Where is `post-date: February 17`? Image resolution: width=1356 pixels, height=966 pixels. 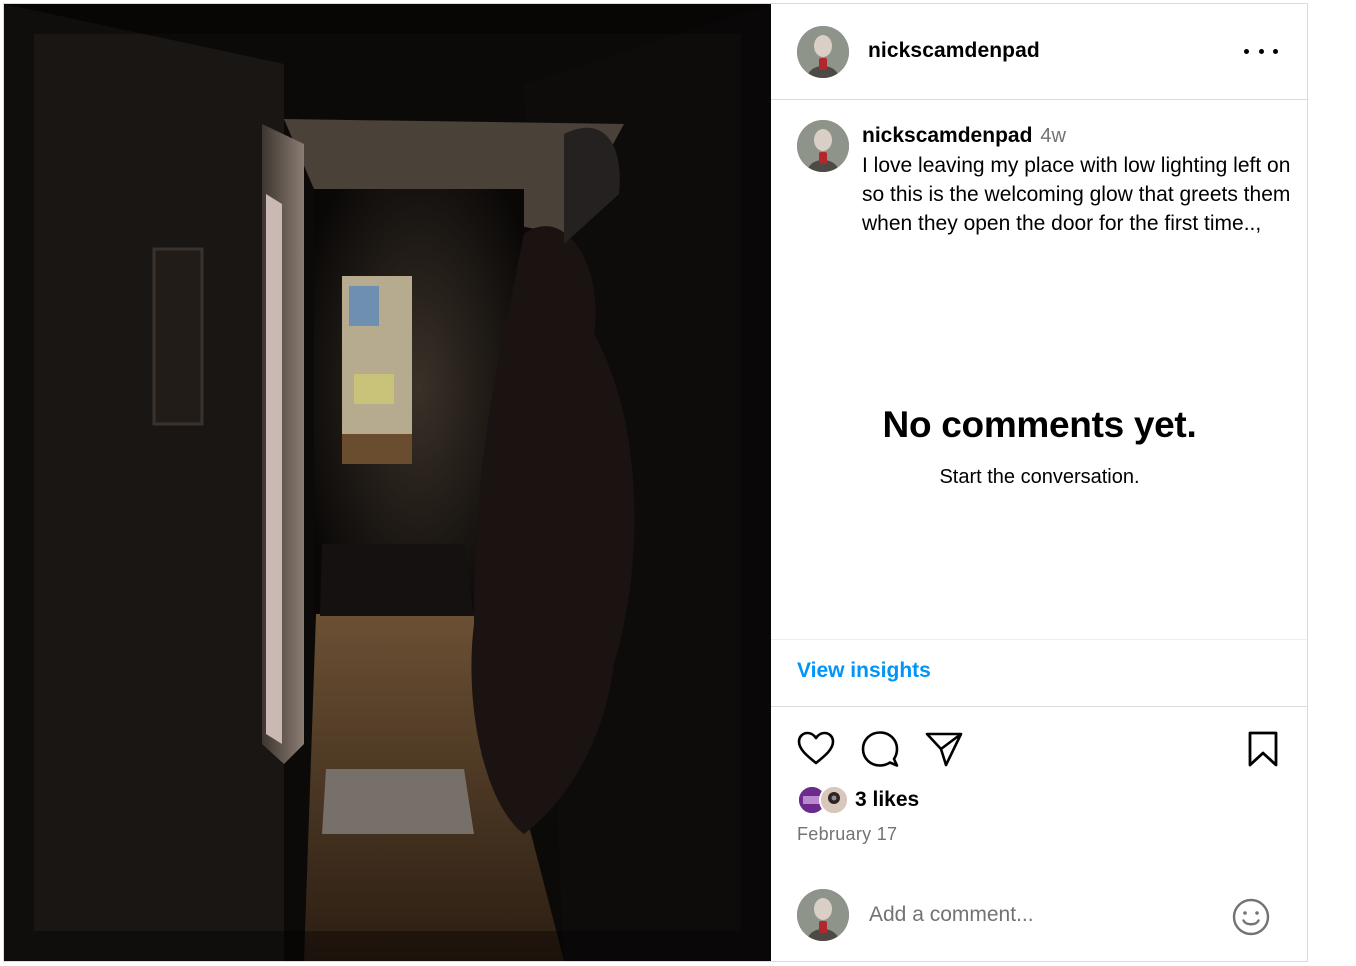
post-date: February 17 is located at coordinates (847, 834).